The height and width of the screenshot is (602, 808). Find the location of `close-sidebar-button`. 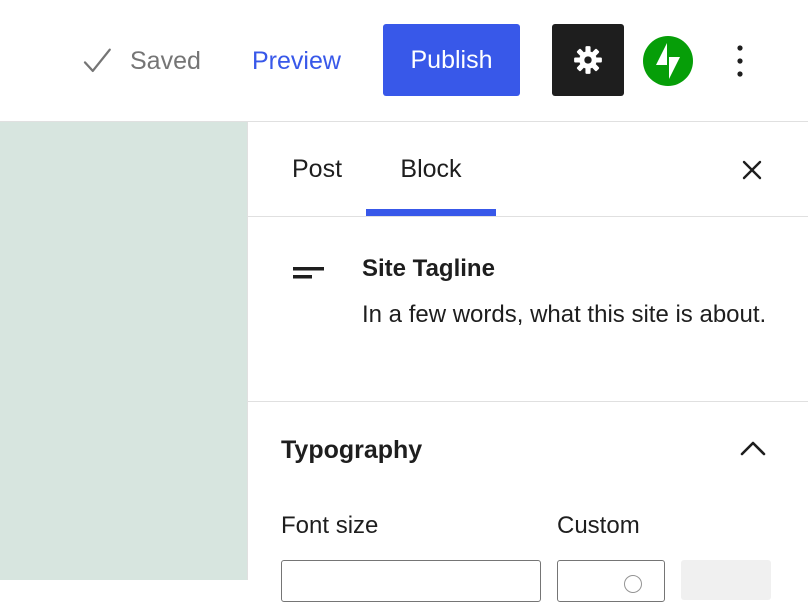

close-sidebar-button is located at coordinates (752, 170).